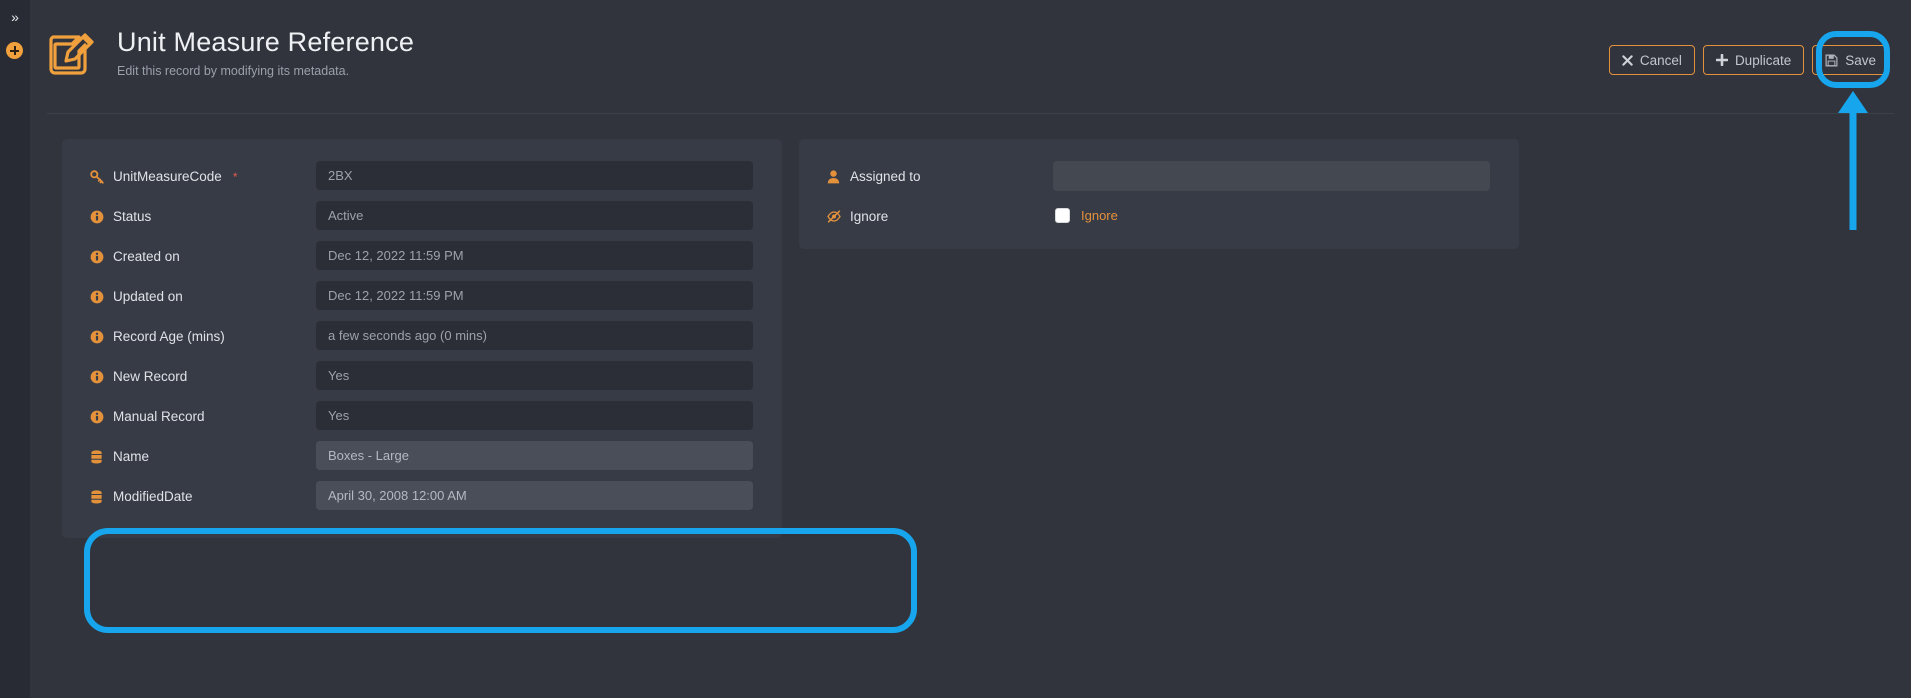  What do you see at coordinates (1721, 60) in the screenshot?
I see `plus-icon` at bounding box center [1721, 60].